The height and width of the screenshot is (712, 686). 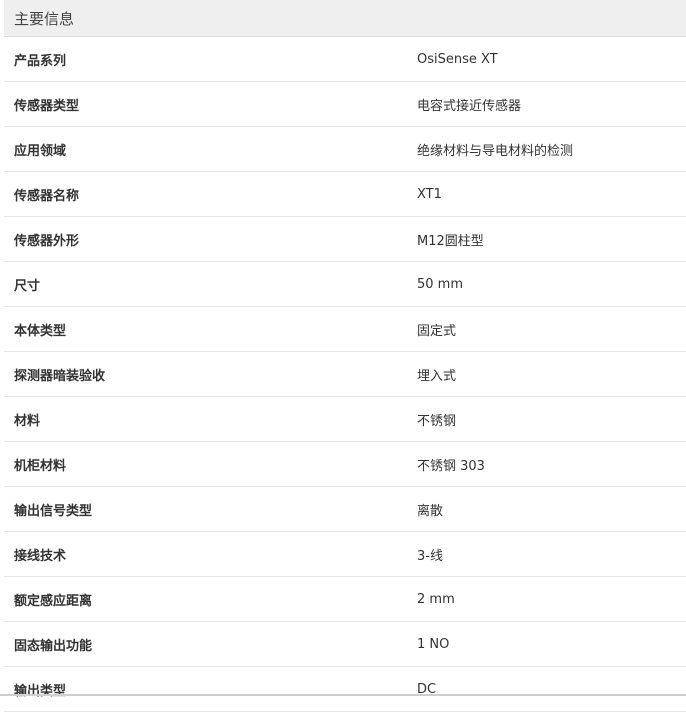 What do you see at coordinates (47, 106) in the screenshot?
I see `spec-label: 传感器类型` at bounding box center [47, 106].